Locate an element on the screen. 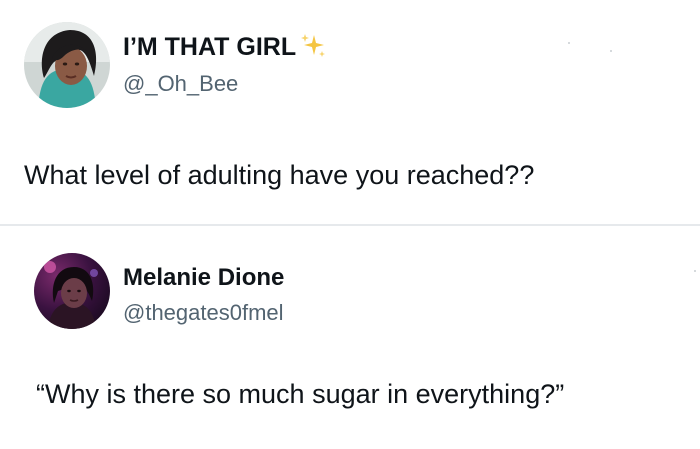 Image resolution: width=700 pixels, height=449 pixels. display-name-text: I’M THAT GIRL is located at coordinates (210, 47).